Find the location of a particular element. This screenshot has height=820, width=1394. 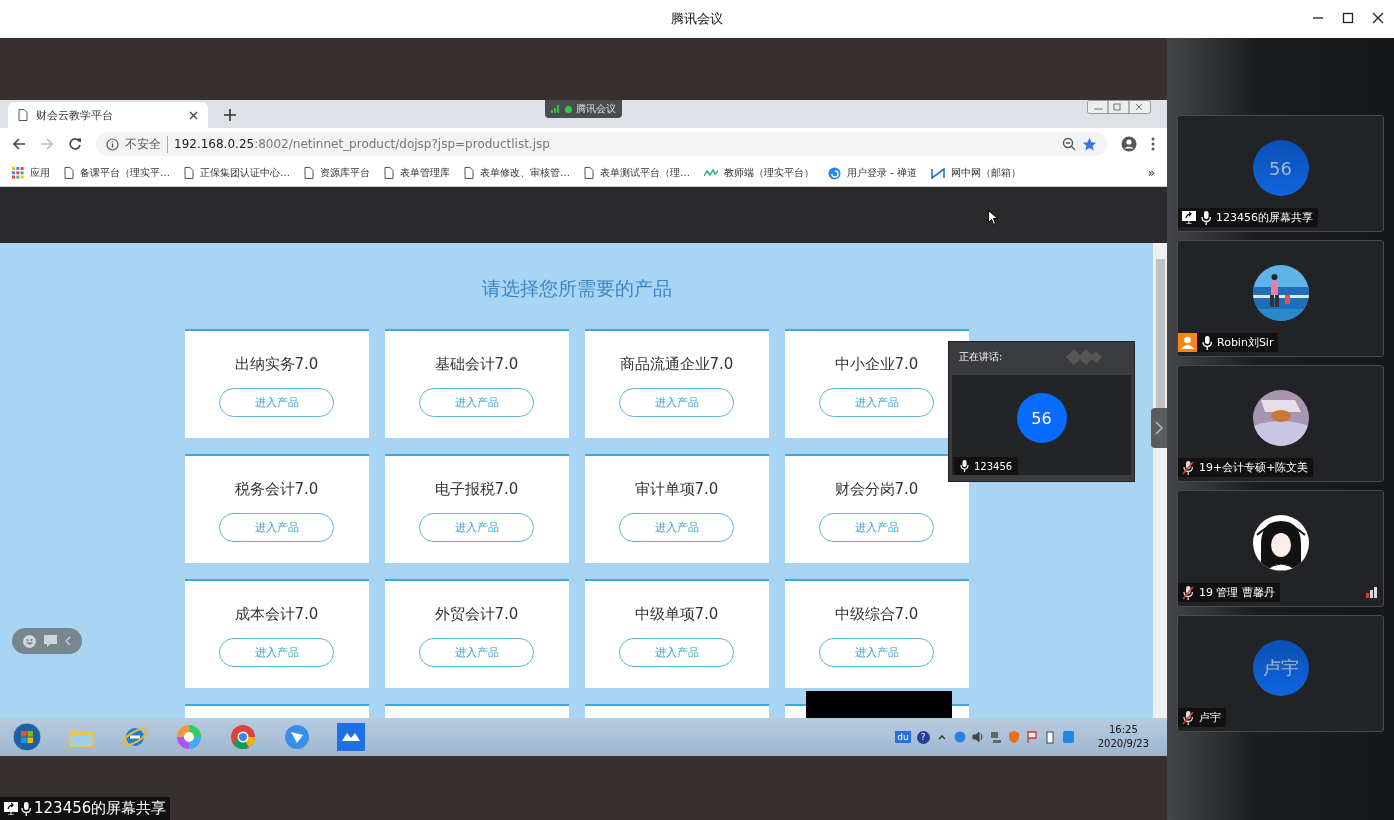

account-icon is located at coordinates (1129, 144).